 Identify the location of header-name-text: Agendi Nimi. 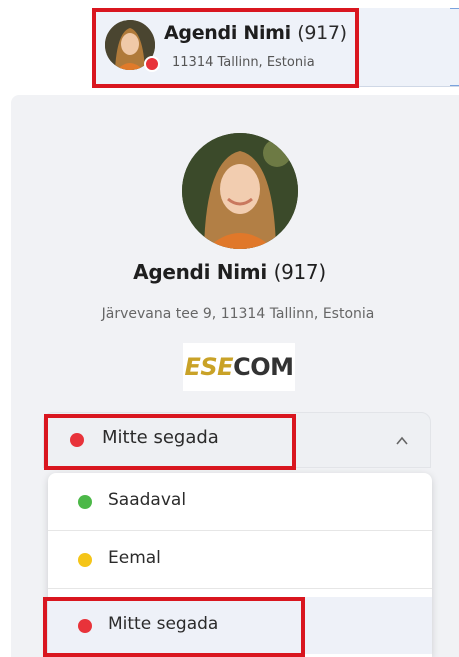
(227, 33).